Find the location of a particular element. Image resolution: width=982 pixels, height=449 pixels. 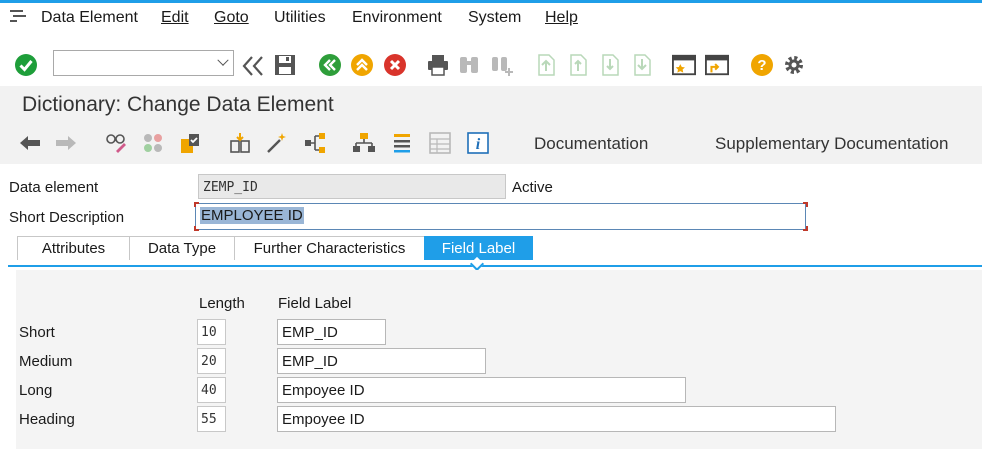

help-icon: ? is located at coordinates (762, 65).